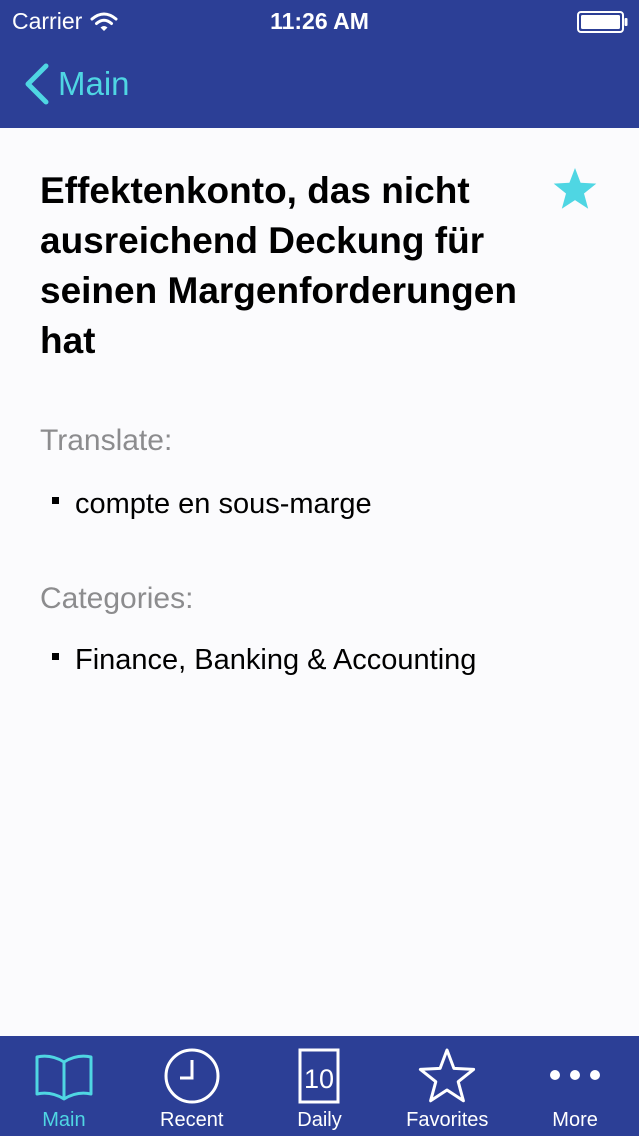 The image size is (639, 1136). I want to click on book-icon, so click(64, 1077).